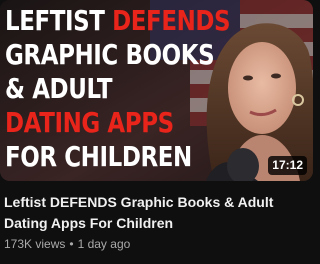 Image resolution: width=320 pixels, height=264 pixels. I want to click on headline-word: DEFENDS, so click(171, 20).